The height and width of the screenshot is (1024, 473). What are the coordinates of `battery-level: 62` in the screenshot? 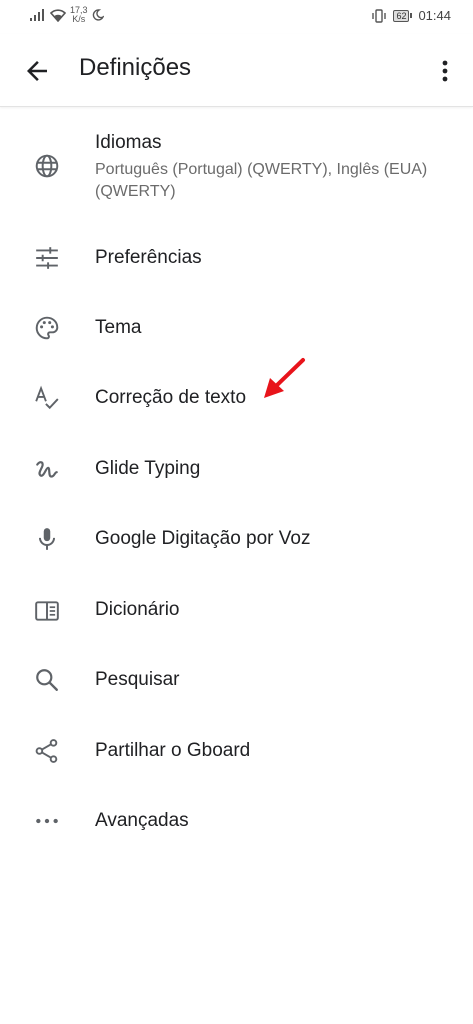 It's located at (401, 15).